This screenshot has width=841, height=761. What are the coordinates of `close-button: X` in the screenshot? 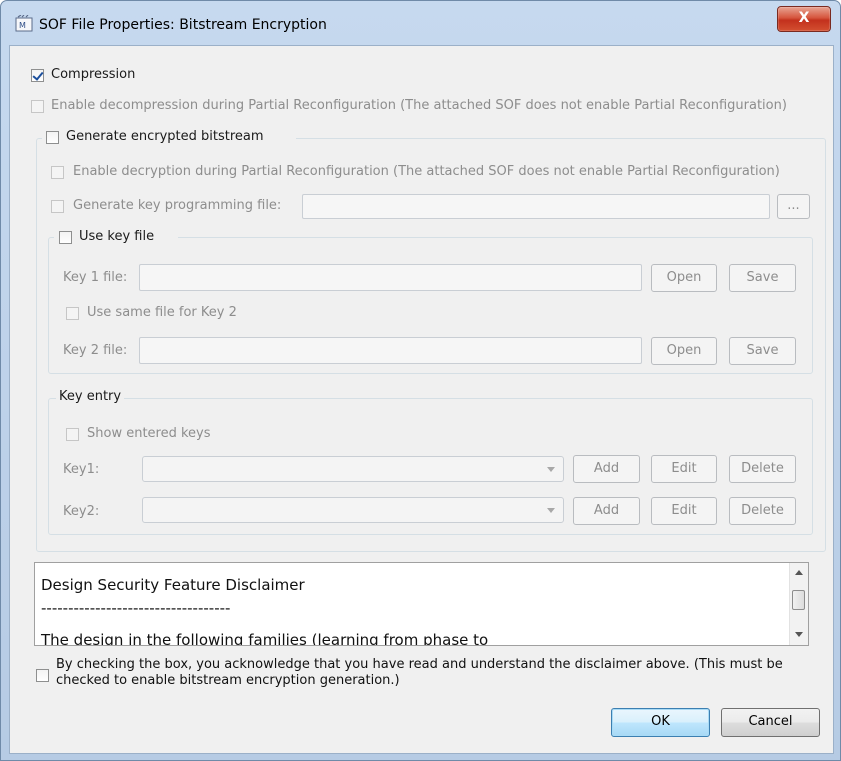 It's located at (804, 19).